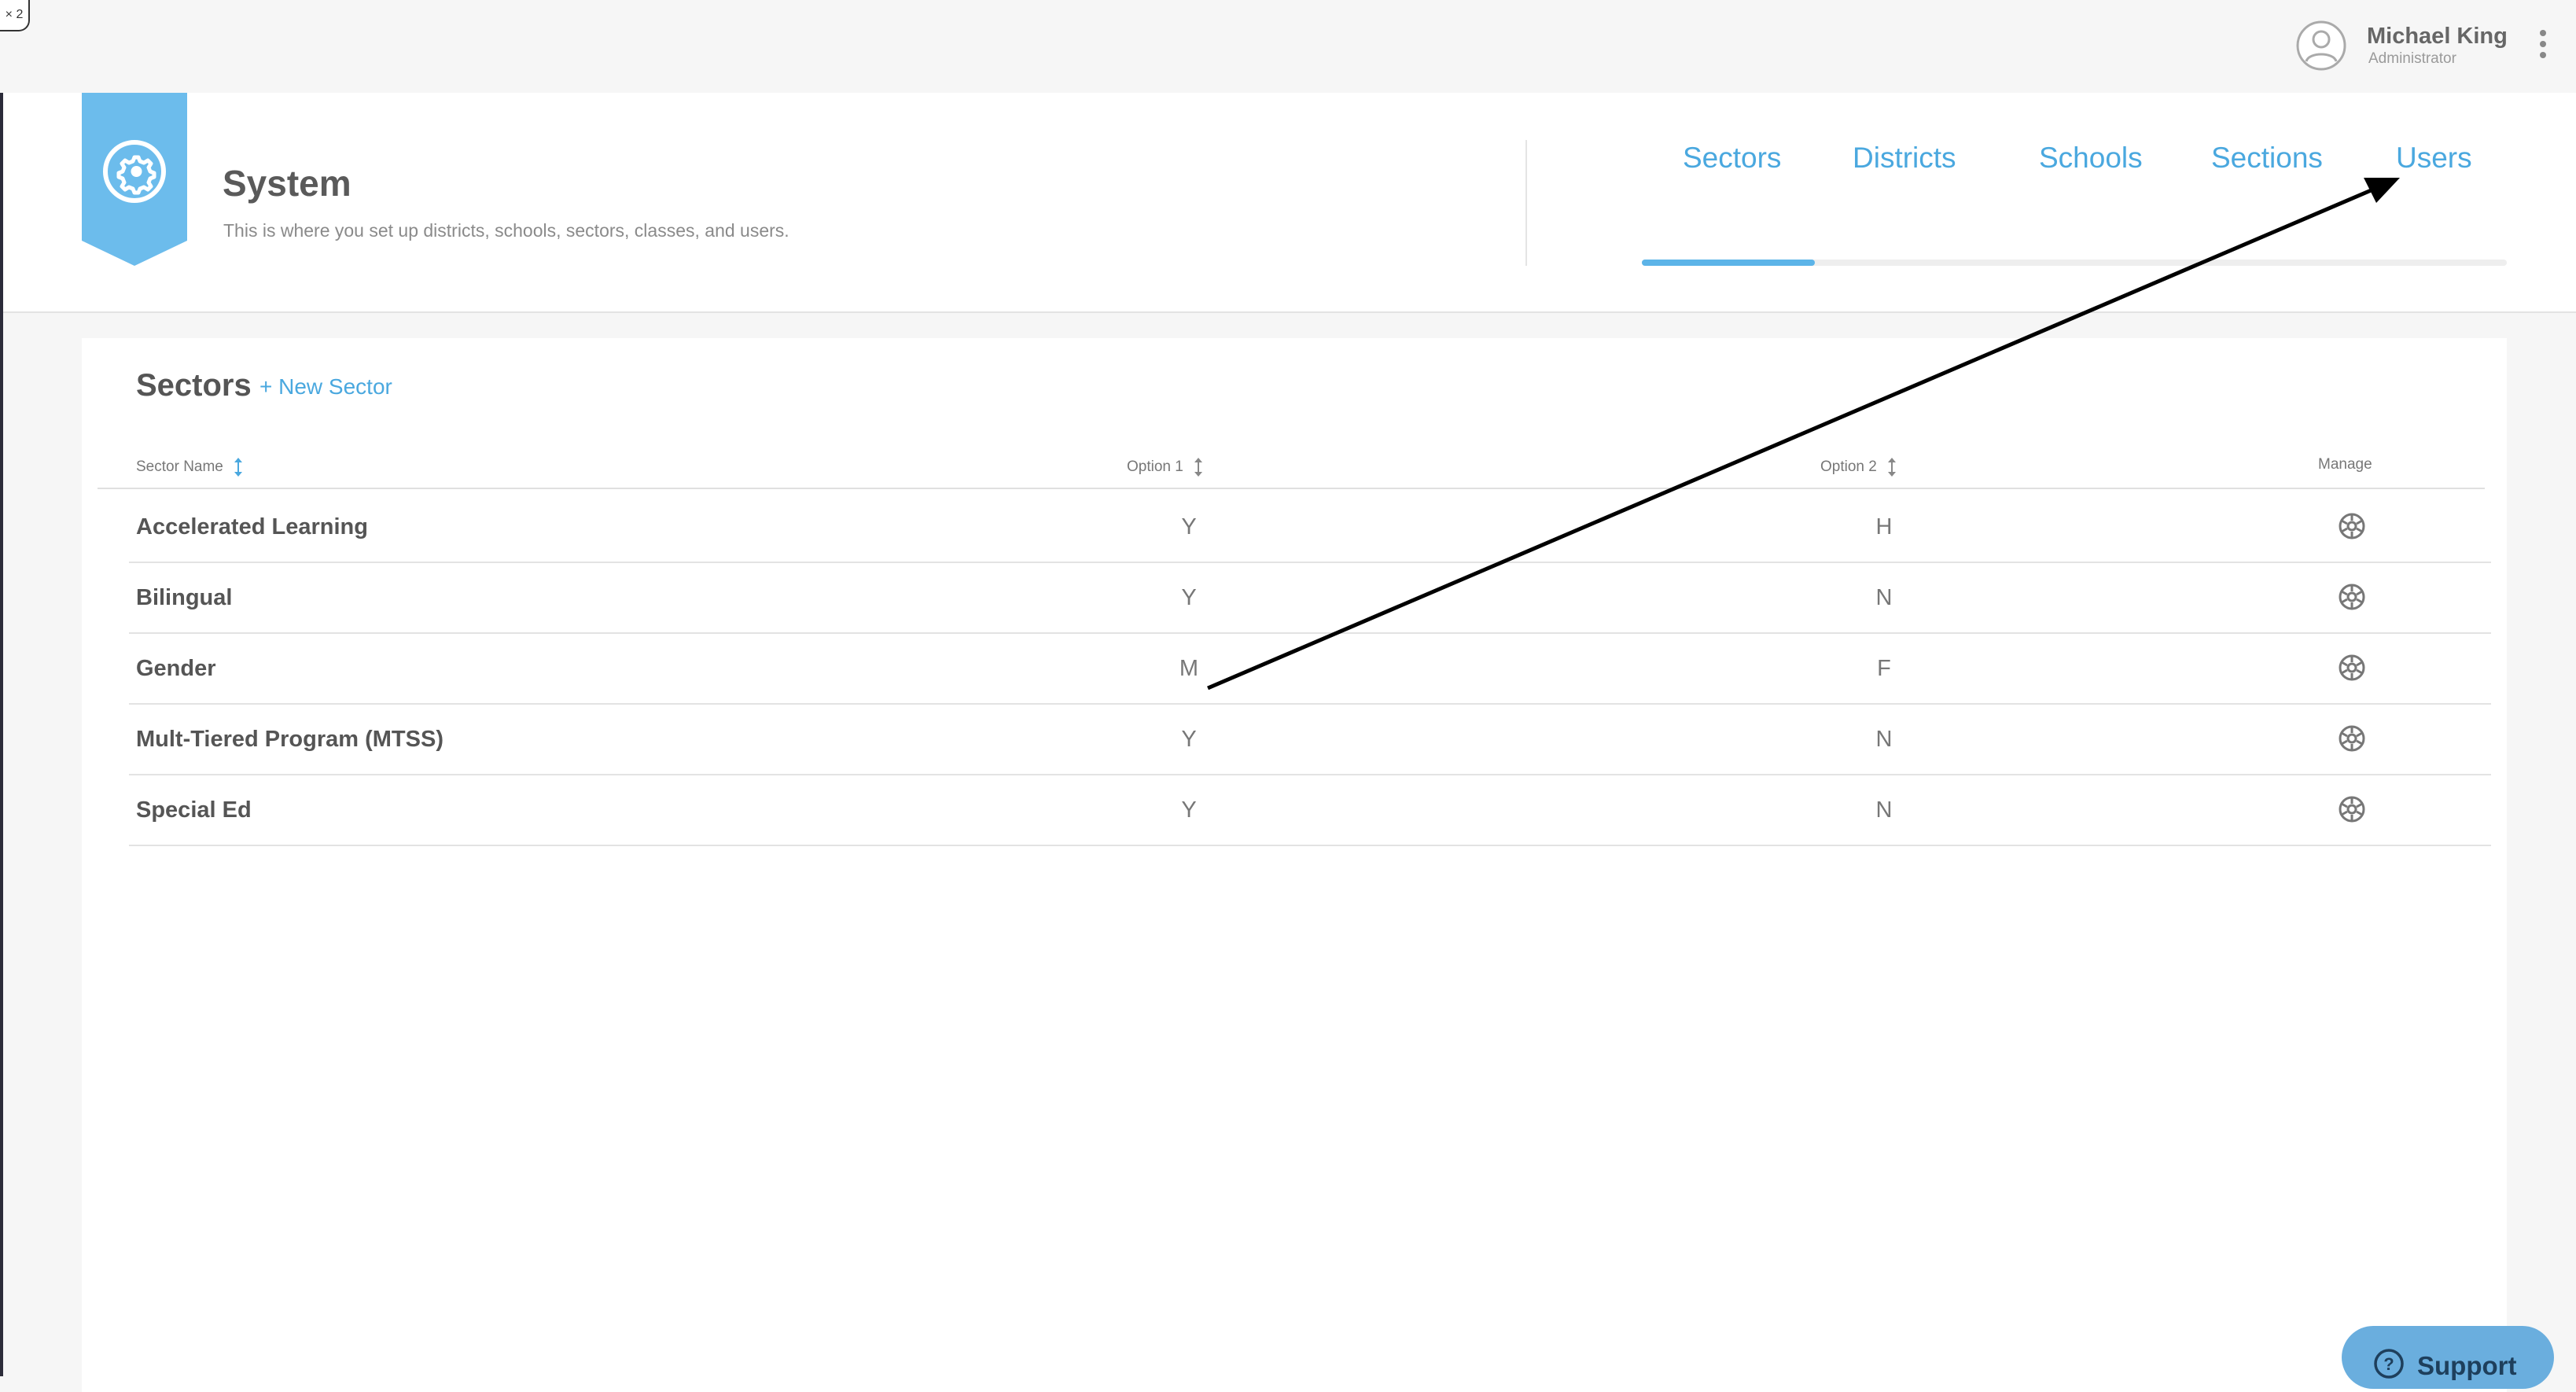 The width and height of the screenshot is (2576, 1392). I want to click on column-header-option1: Option 1, so click(1165, 467).